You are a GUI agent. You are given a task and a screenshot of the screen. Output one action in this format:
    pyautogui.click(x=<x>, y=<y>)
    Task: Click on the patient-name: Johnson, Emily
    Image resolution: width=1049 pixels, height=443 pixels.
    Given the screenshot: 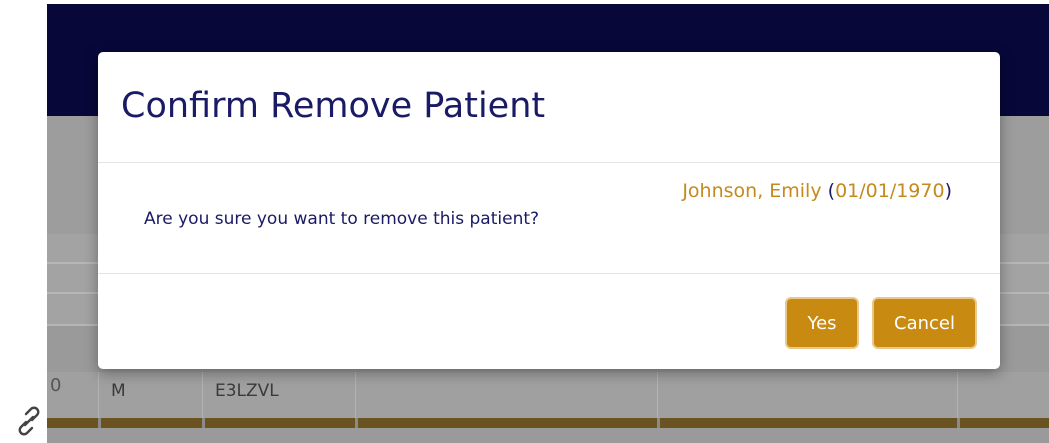 What is the action you would take?
    pyautogui.click(x=752, y=191)
    